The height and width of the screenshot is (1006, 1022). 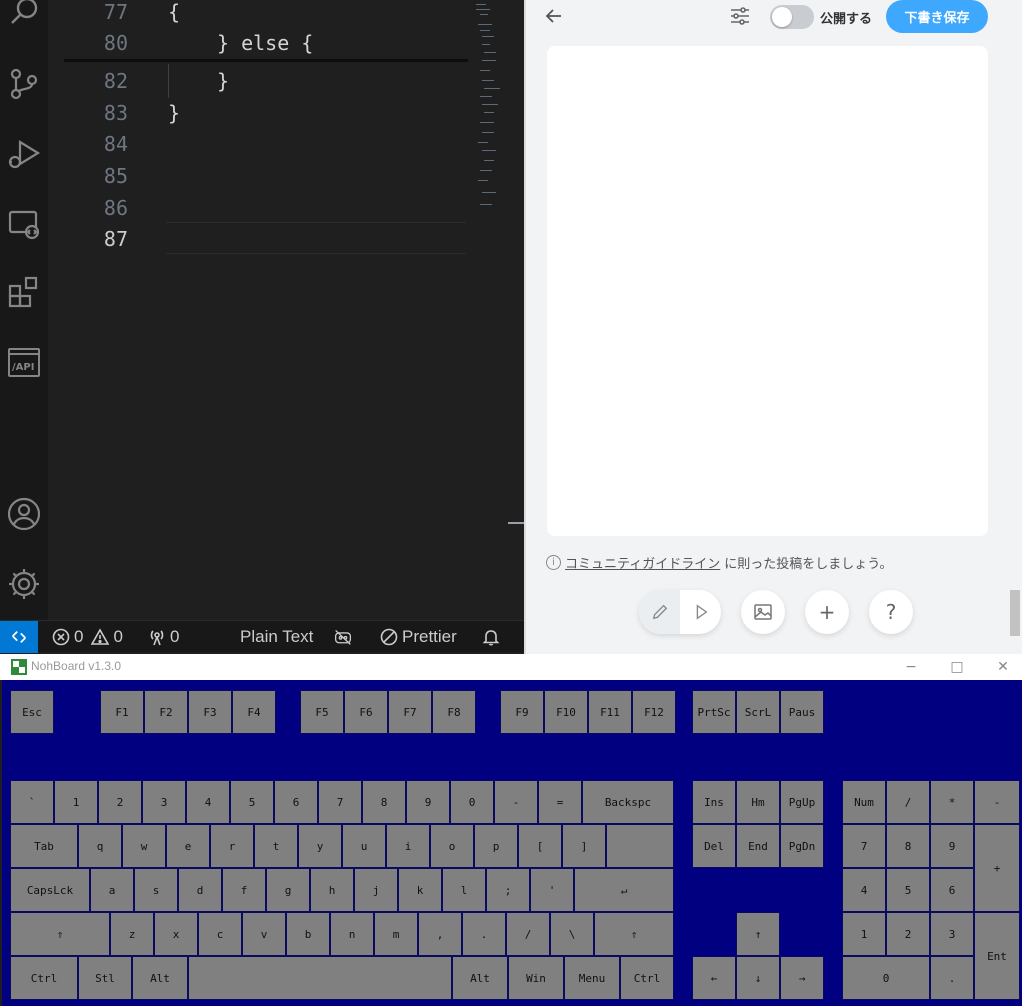 What do you see at coordinates (164, 802) in the screenshot?
I see `key-3: 3` at bounding box center [164, 802].